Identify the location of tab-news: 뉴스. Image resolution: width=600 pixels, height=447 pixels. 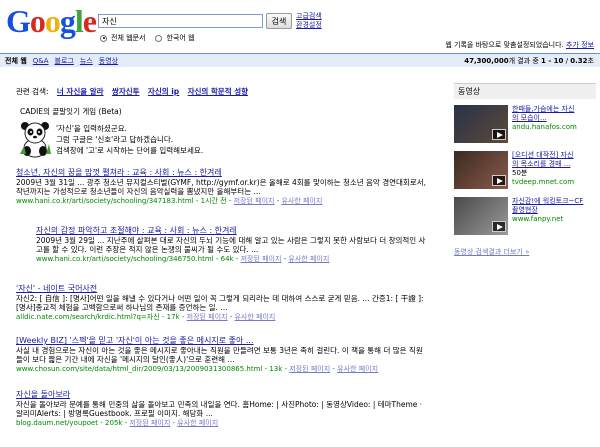
(86, 61).